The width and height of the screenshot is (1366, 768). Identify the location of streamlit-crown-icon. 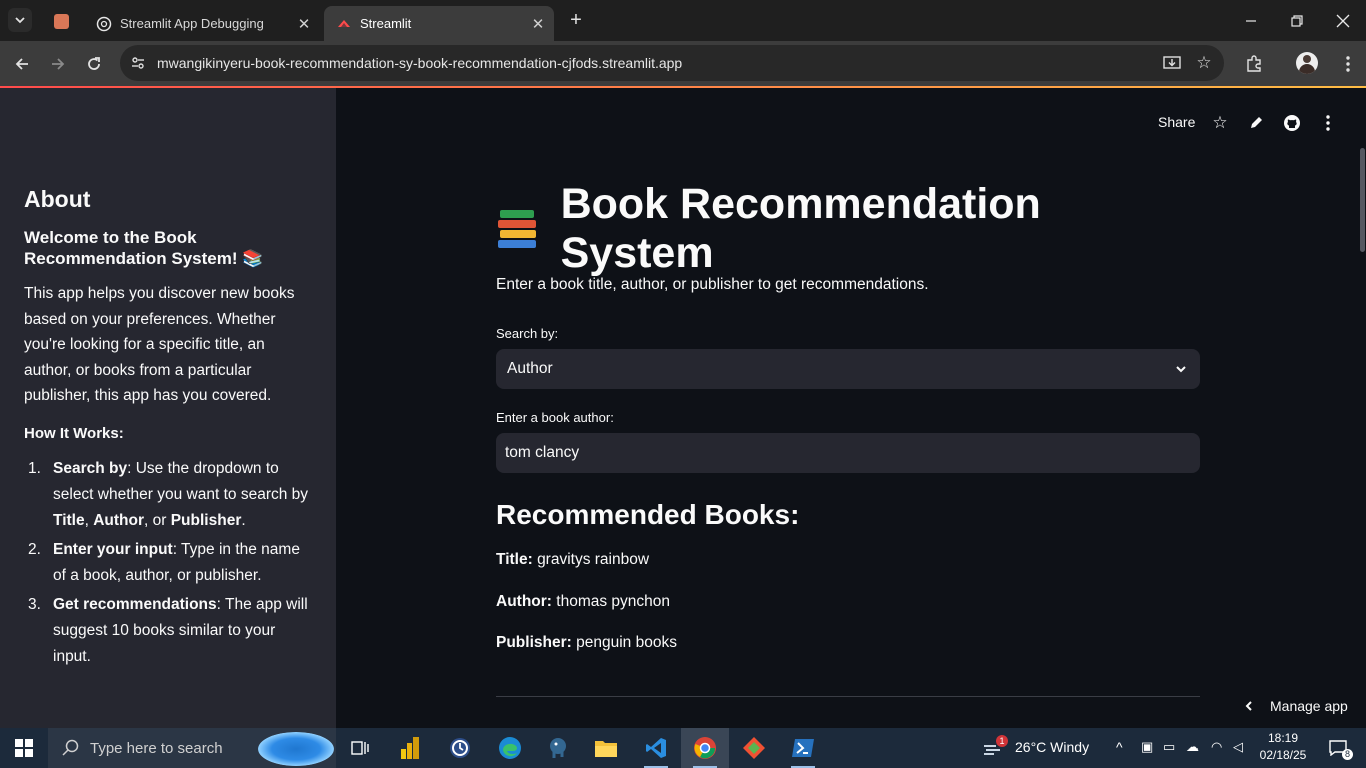
(344, 24).